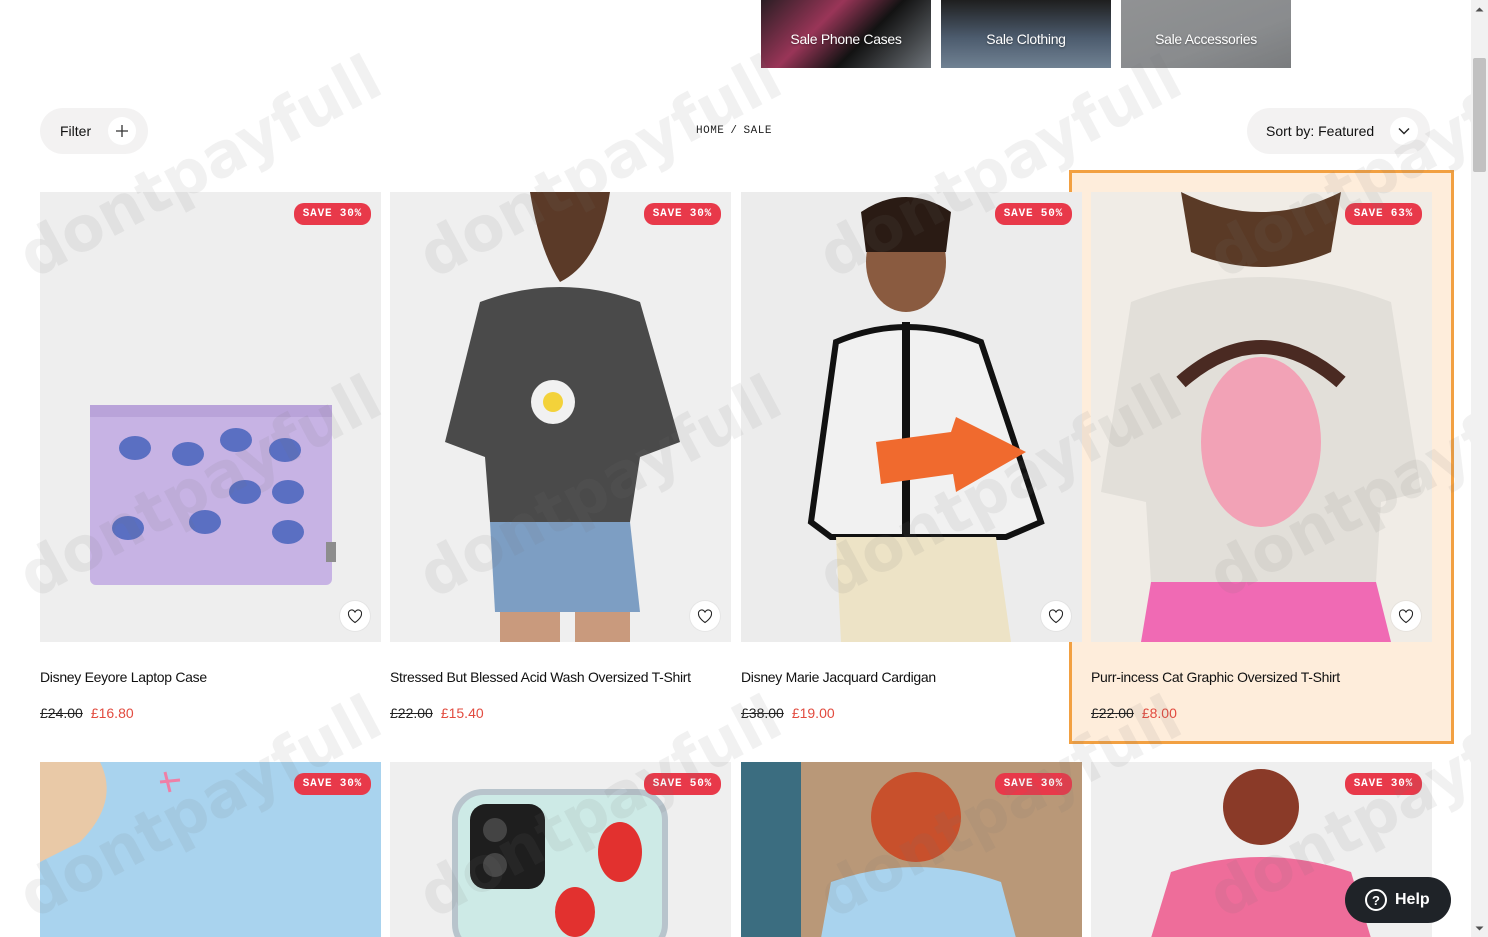  Describe the element at coordinates (76, 131) in the screenshot. I see `filter-label: Filter` at that location.